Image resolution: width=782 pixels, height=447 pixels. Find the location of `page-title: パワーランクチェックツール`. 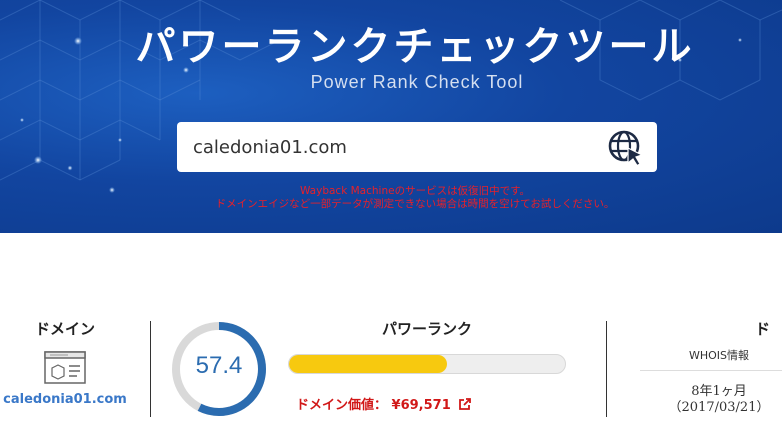

page-title: パワーランクチェックツール is located at coordinates (415, 47).